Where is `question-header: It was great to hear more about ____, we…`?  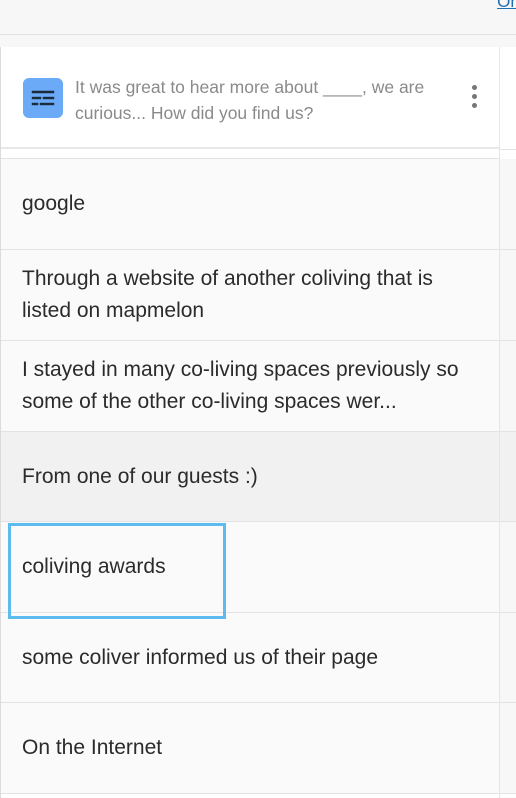 question-header: It was great to hear more about ____, we… is located at coordinates (250, 98).